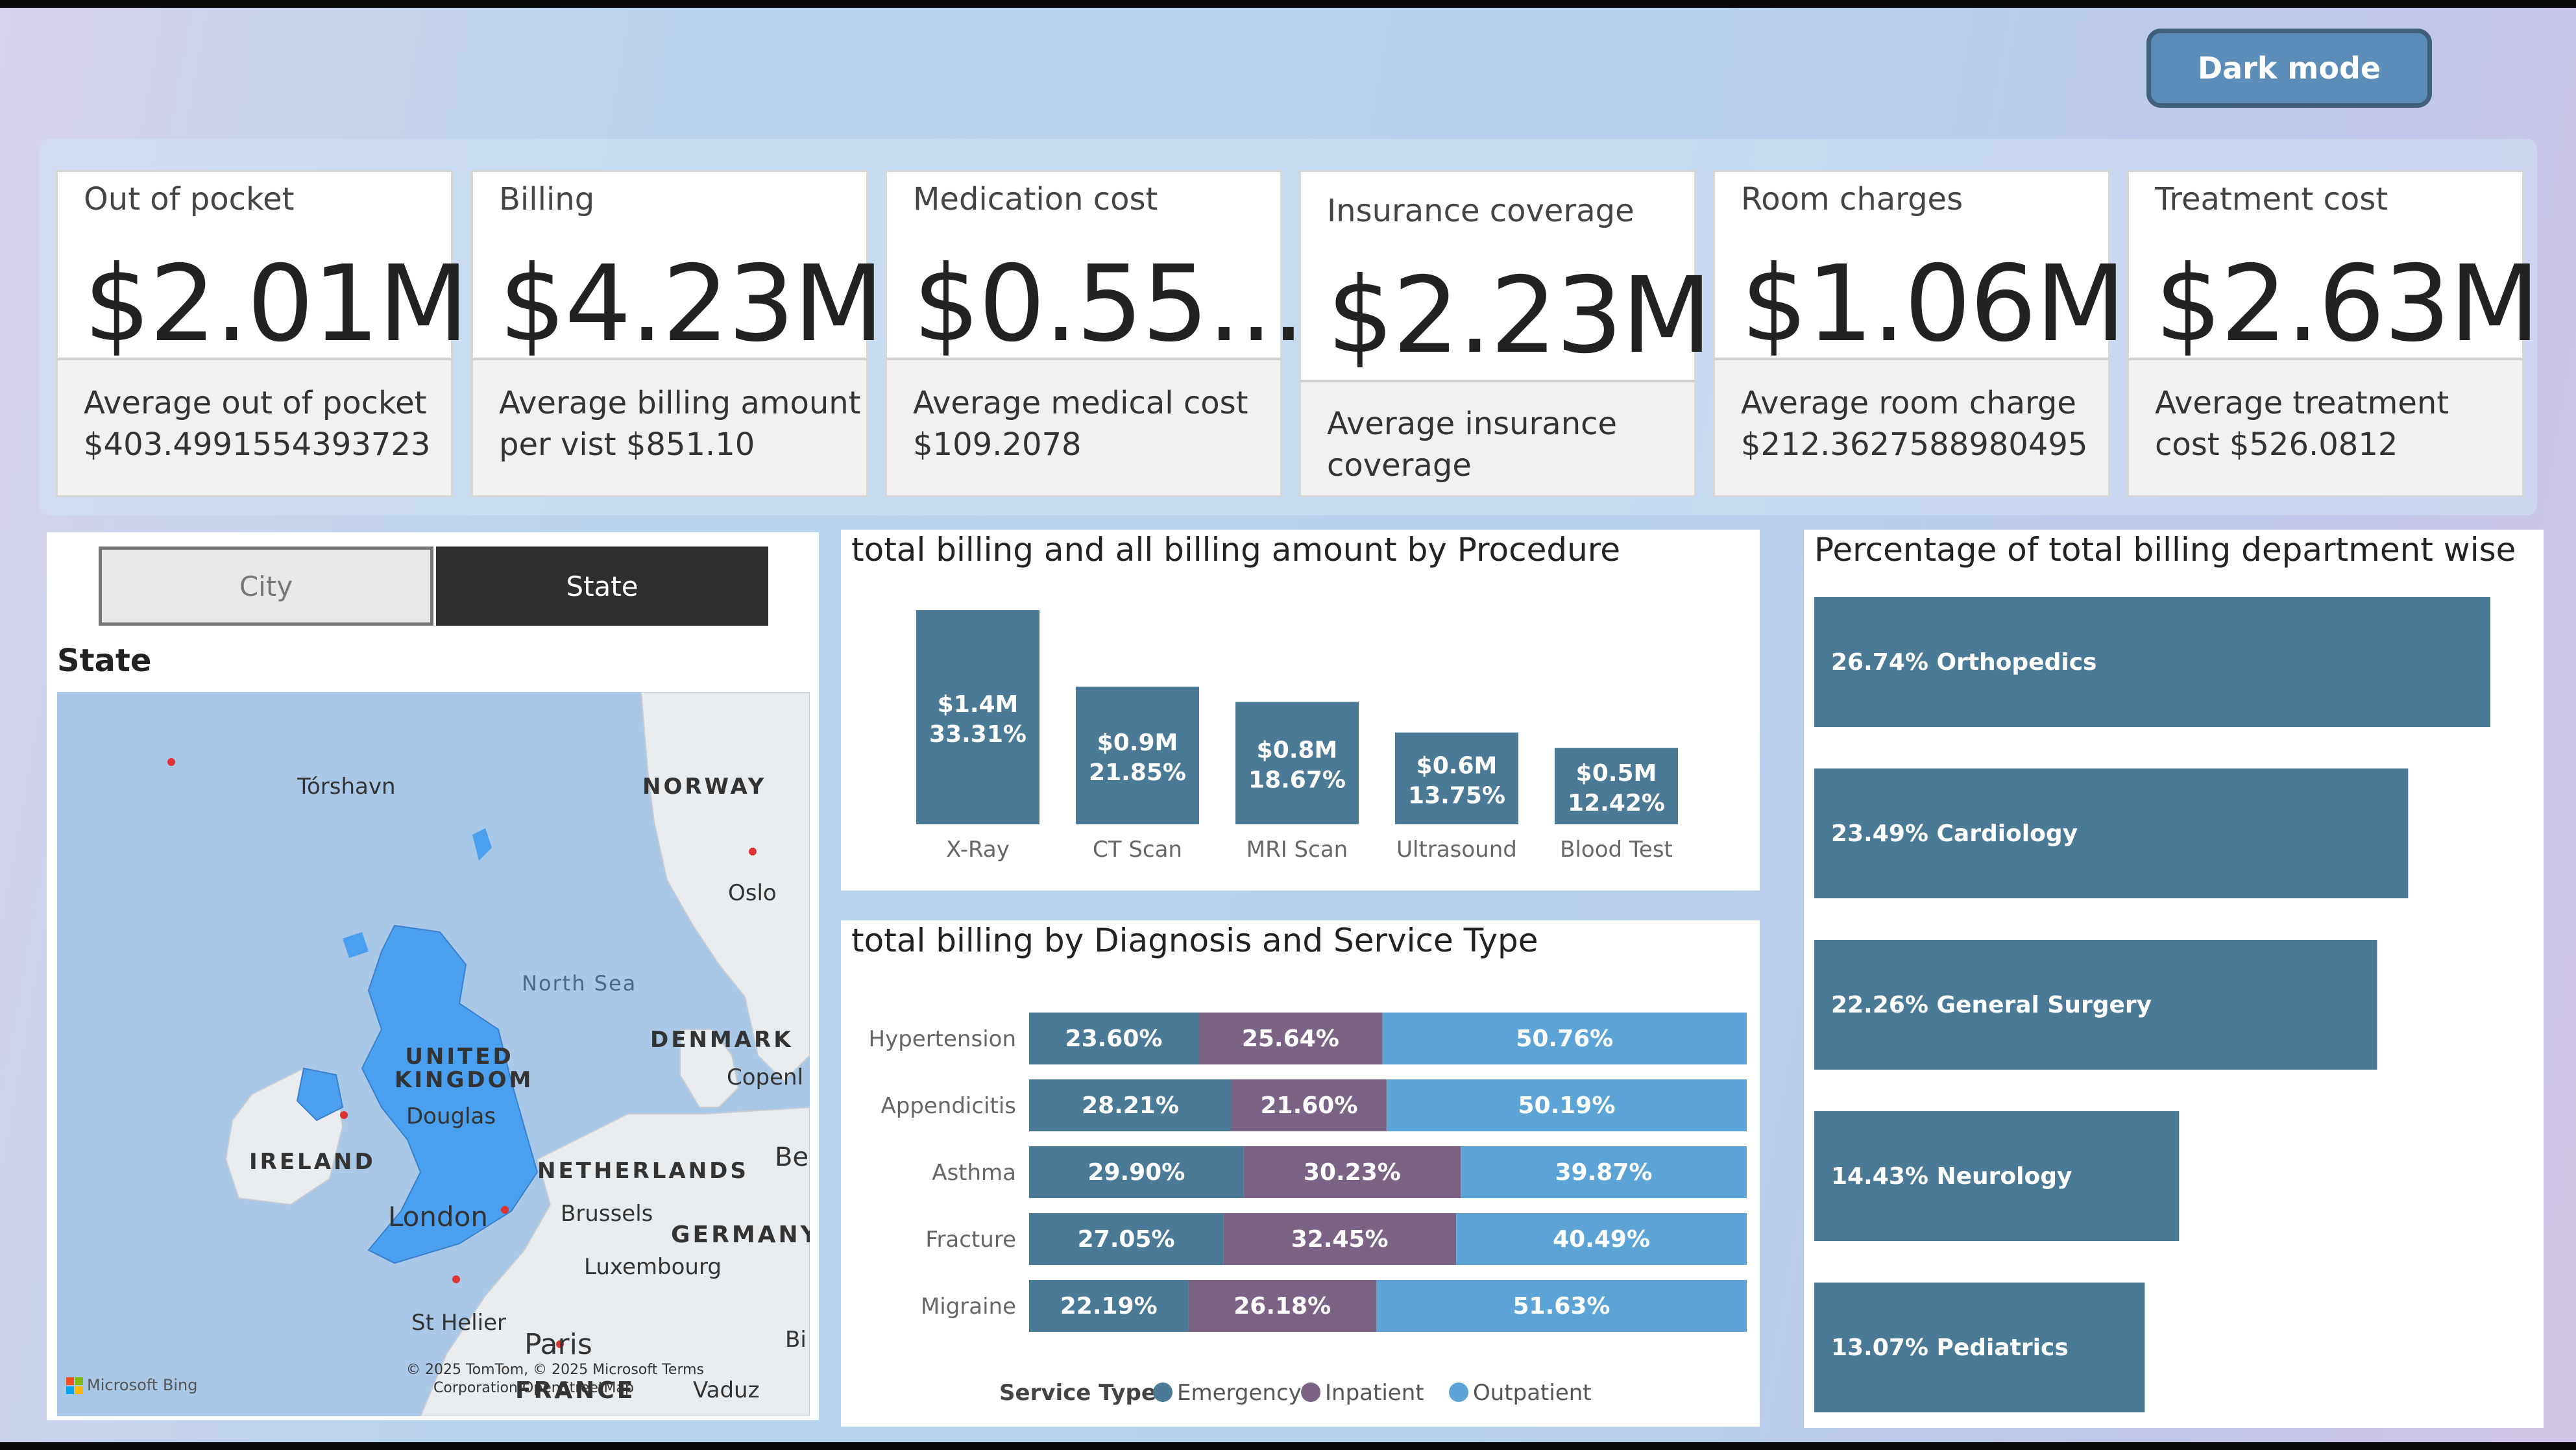 This screenshot has width=2576, height=1450. Describe the element at coordinates (1035, 199) in the screenshot. I see `kpi-label: Medication cost` at that location.